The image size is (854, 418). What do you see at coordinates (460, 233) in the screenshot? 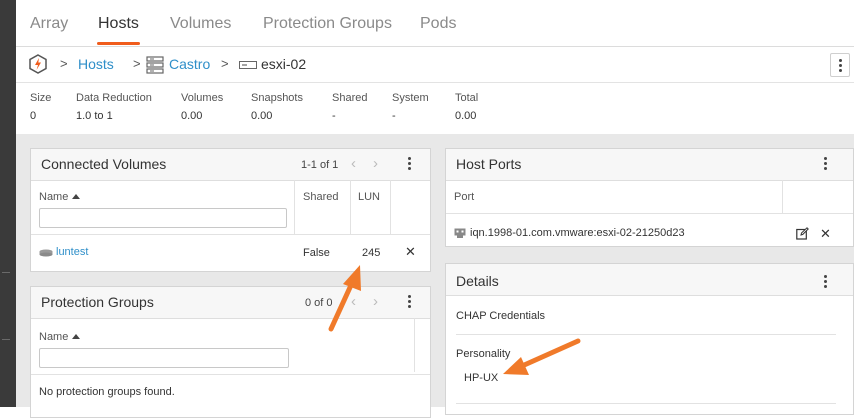
I see `port-icon` at bounding box center [460, 233].